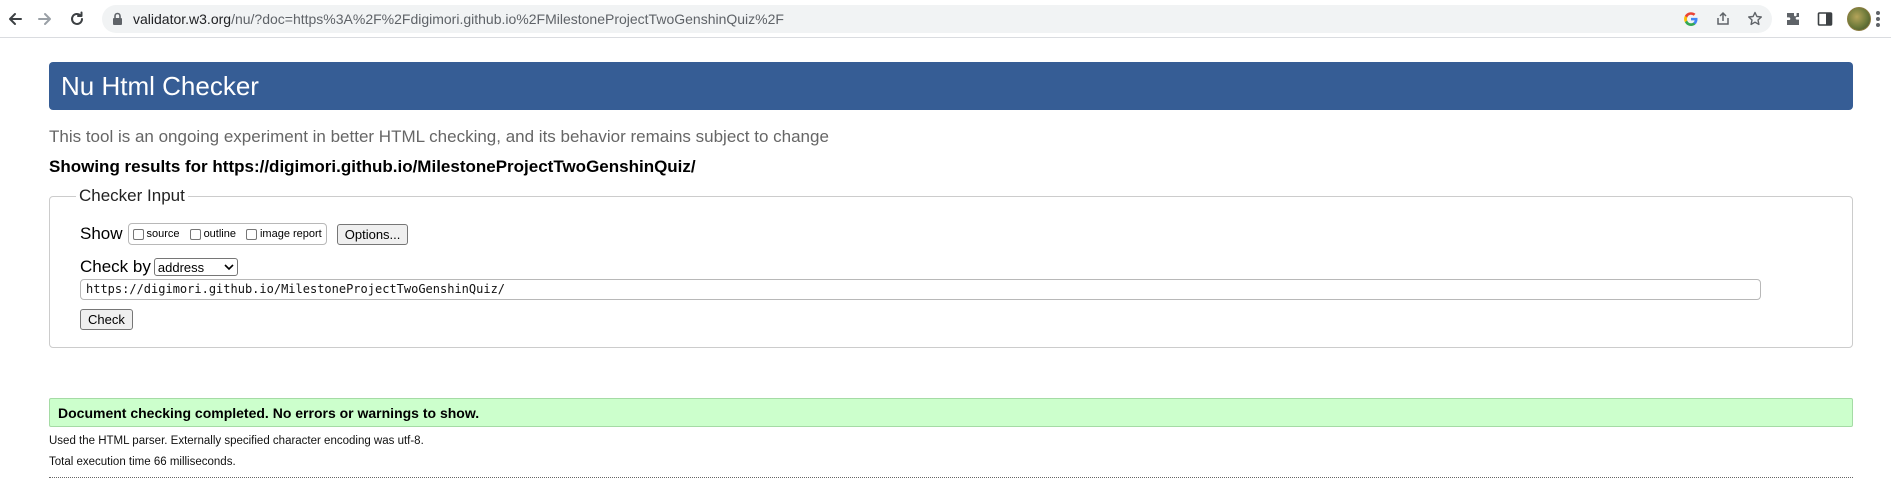 Image resolution: width=1891 pixels, height=481 pixels. What do you see at coordinates (951, 477) in the screenshot?
I see `divider` at bounding box center [951, 477].